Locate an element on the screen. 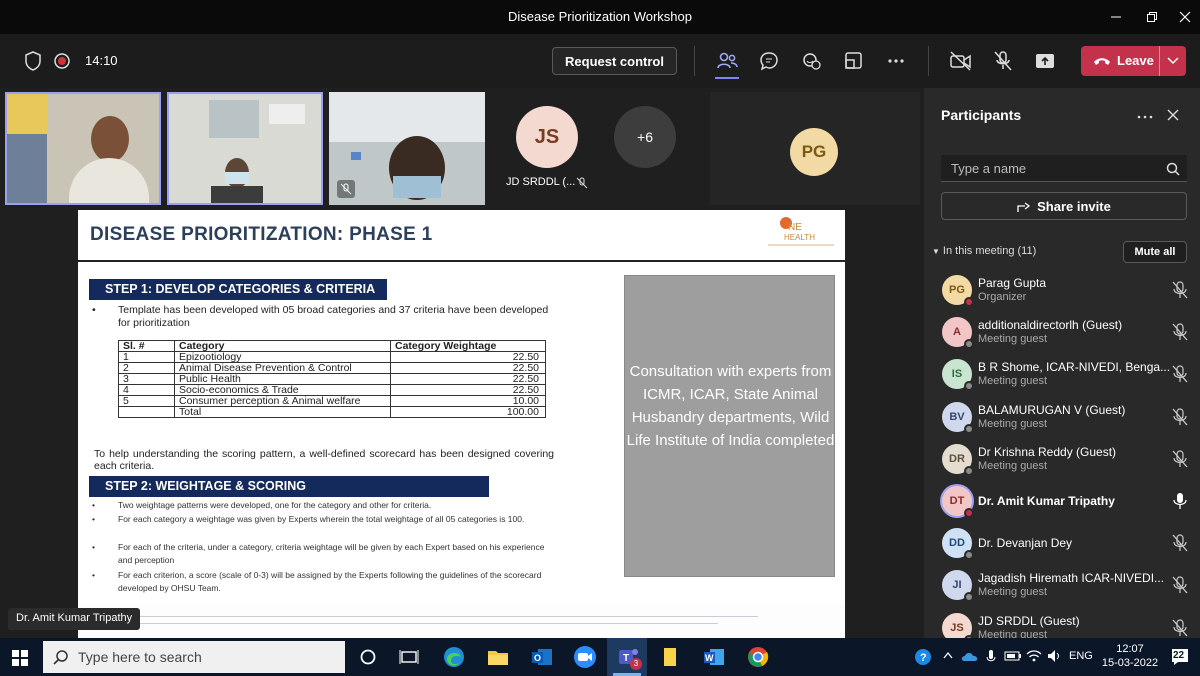 The height and width of the screenshot is (676, 1200). participant-name: Parag Gupta is located at coordinates (1012, 283).